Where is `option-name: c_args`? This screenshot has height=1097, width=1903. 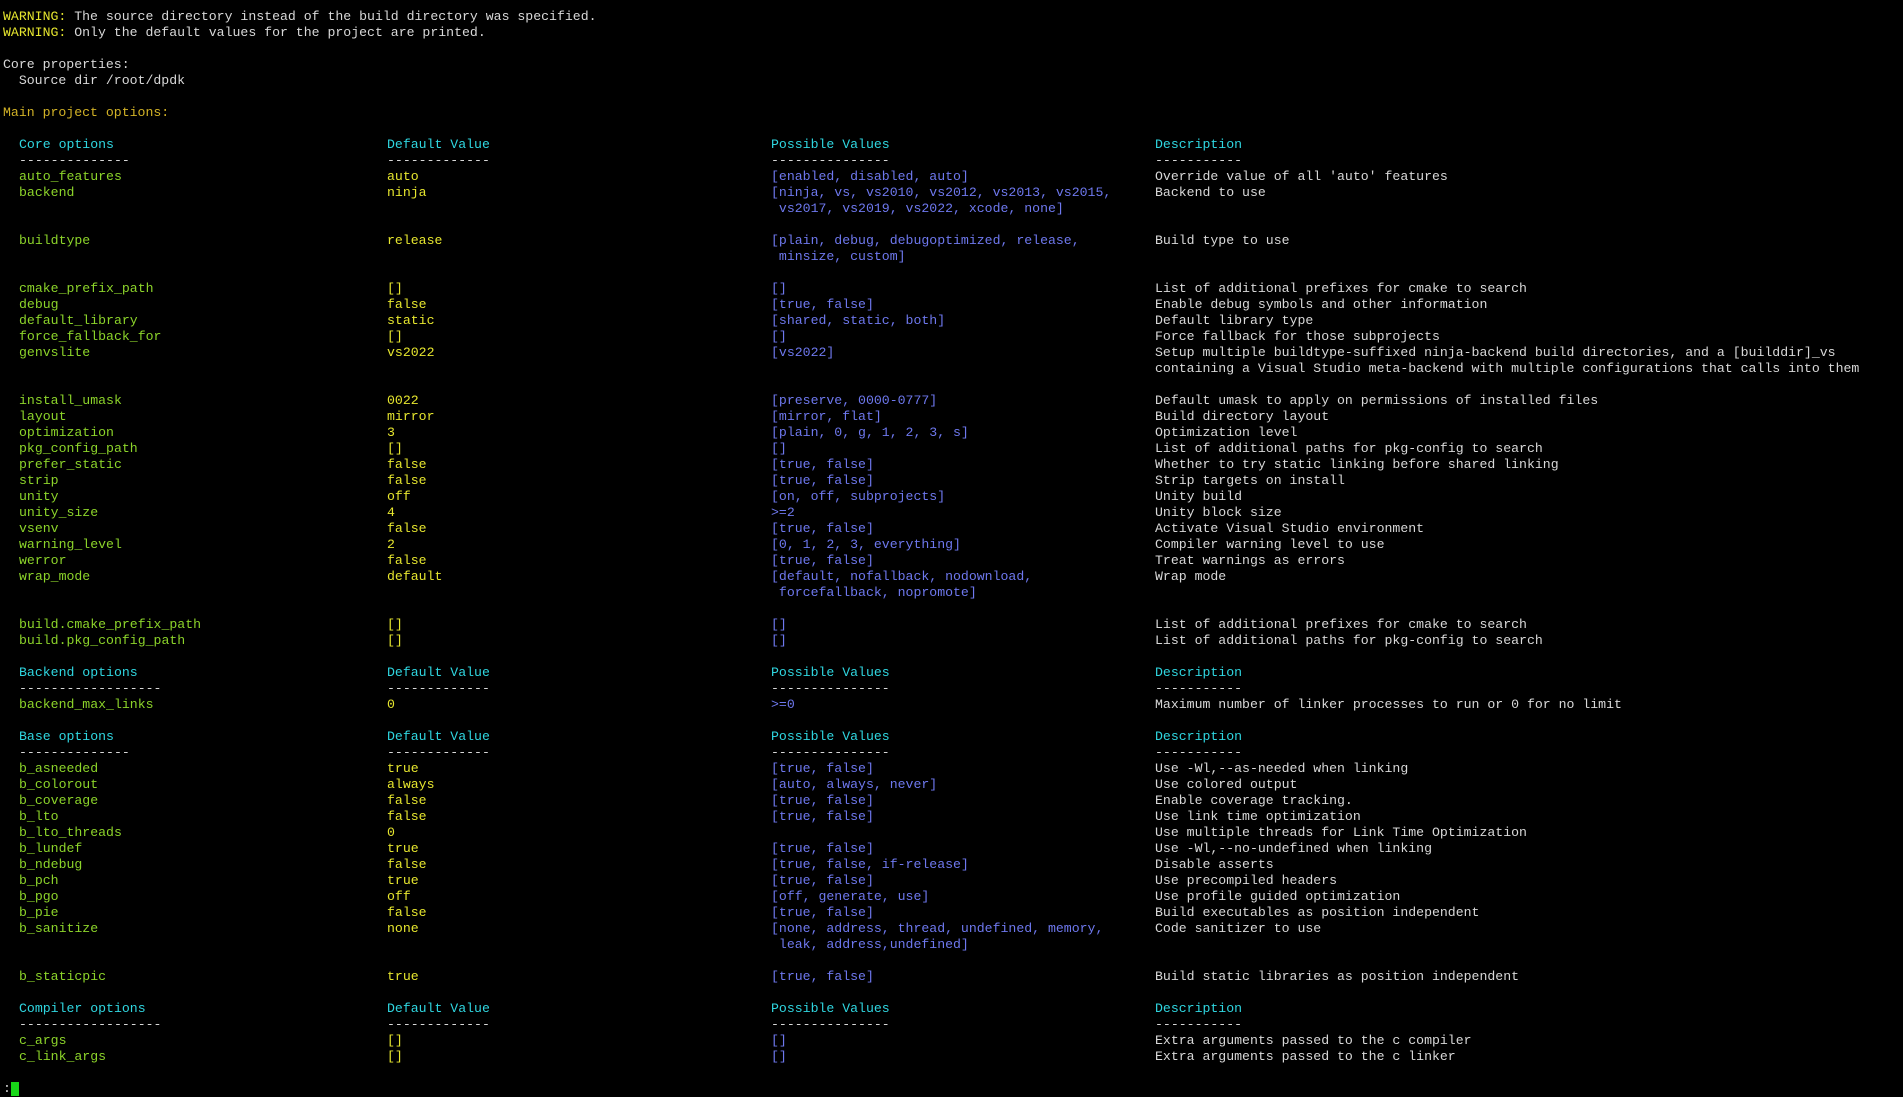
option-name: c_args is located at coordinates (43, 1040).